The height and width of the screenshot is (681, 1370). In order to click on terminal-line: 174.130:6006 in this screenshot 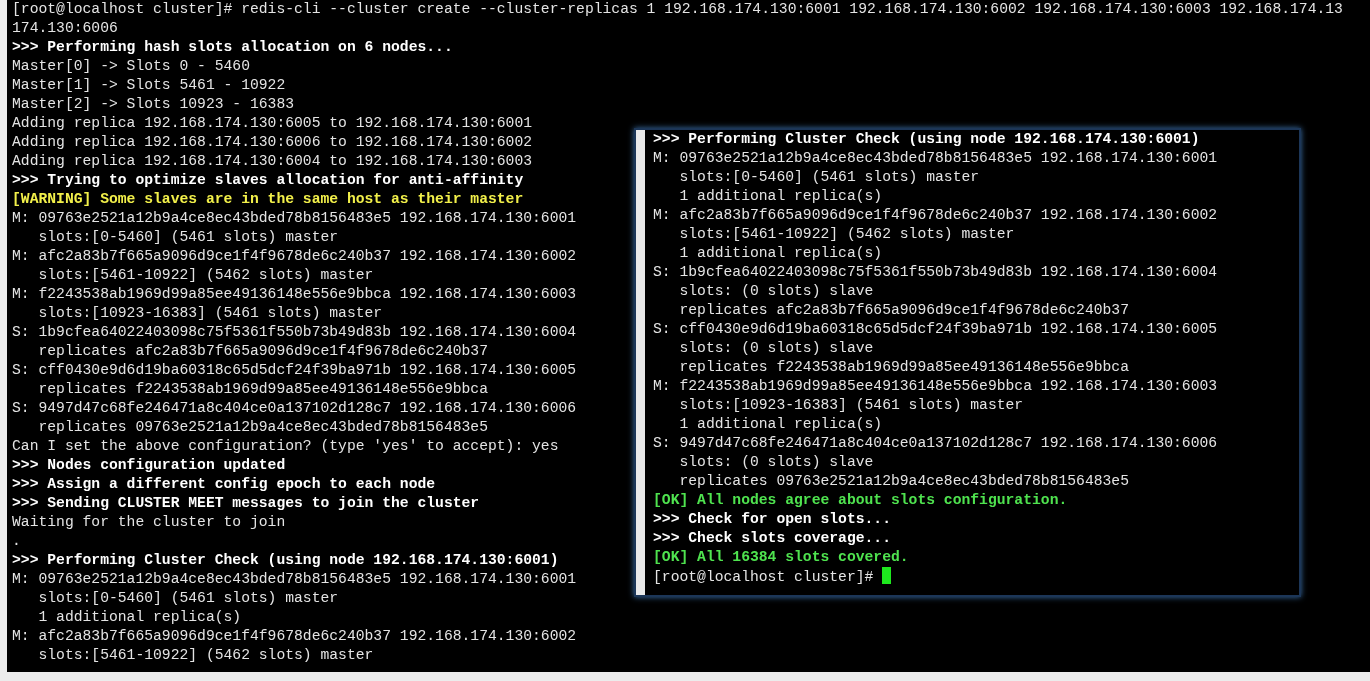, I will do `click(65, 28)`.